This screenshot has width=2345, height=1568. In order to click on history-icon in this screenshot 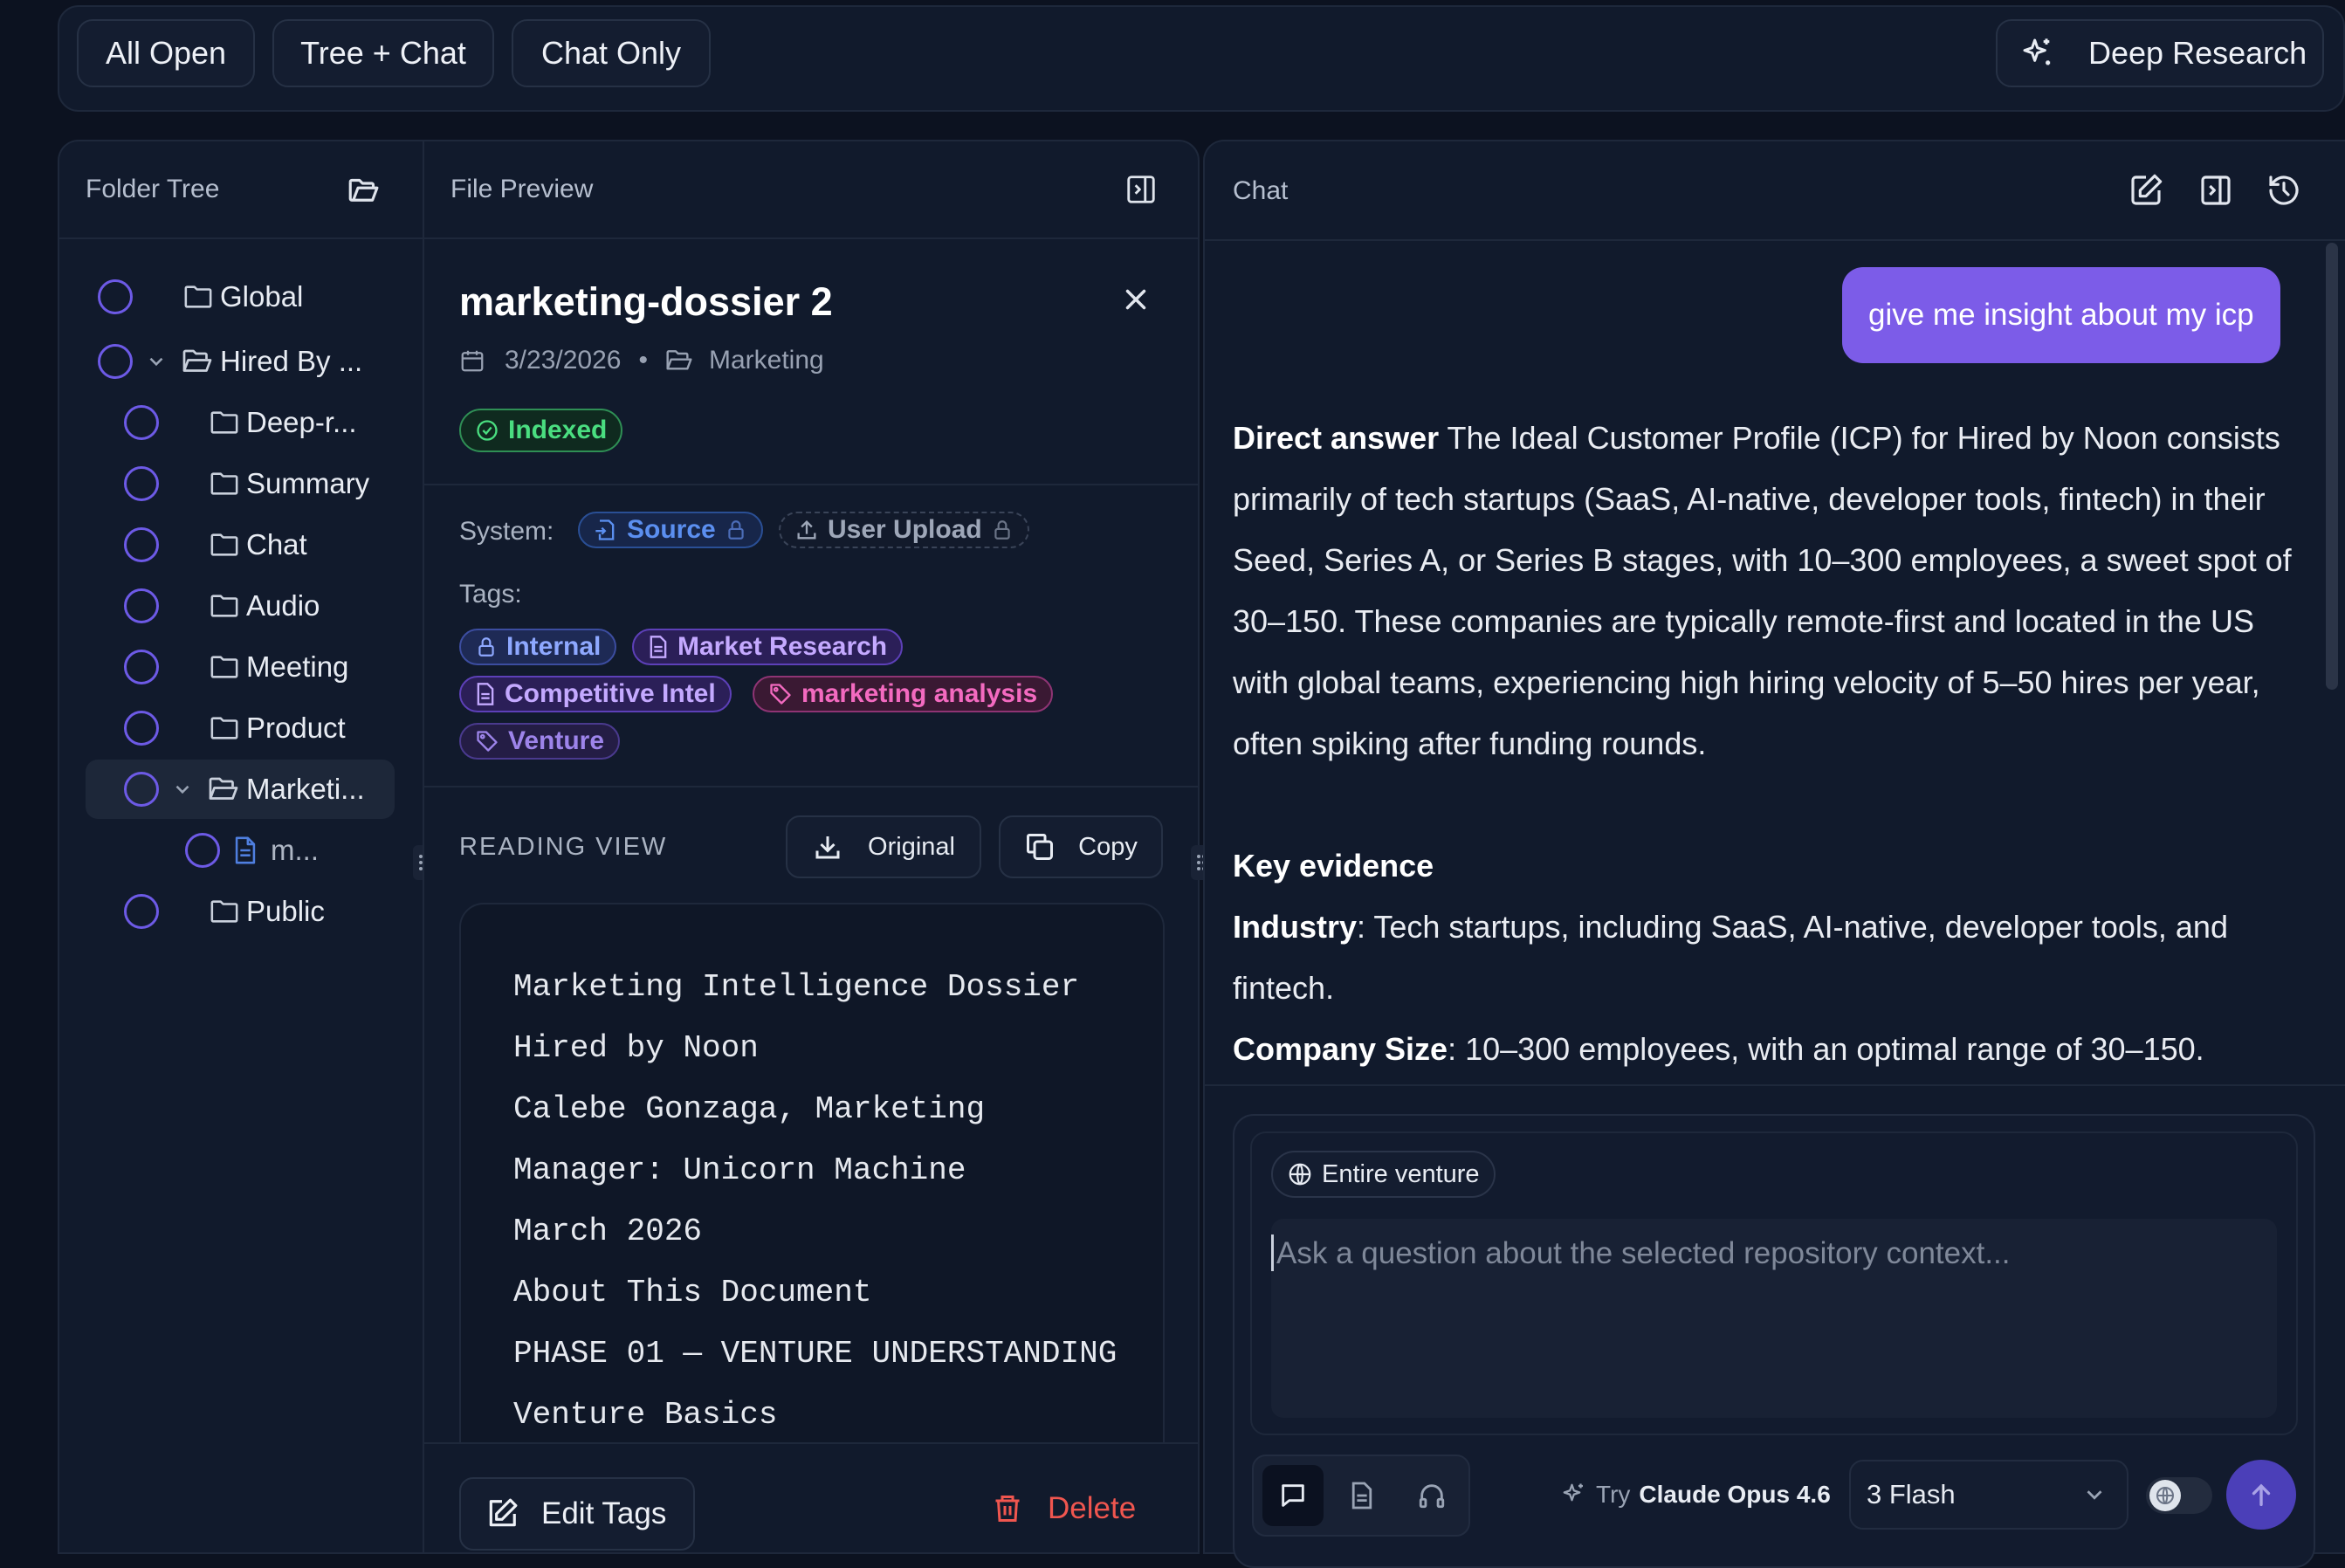, I will do `click(2284, 190)`.